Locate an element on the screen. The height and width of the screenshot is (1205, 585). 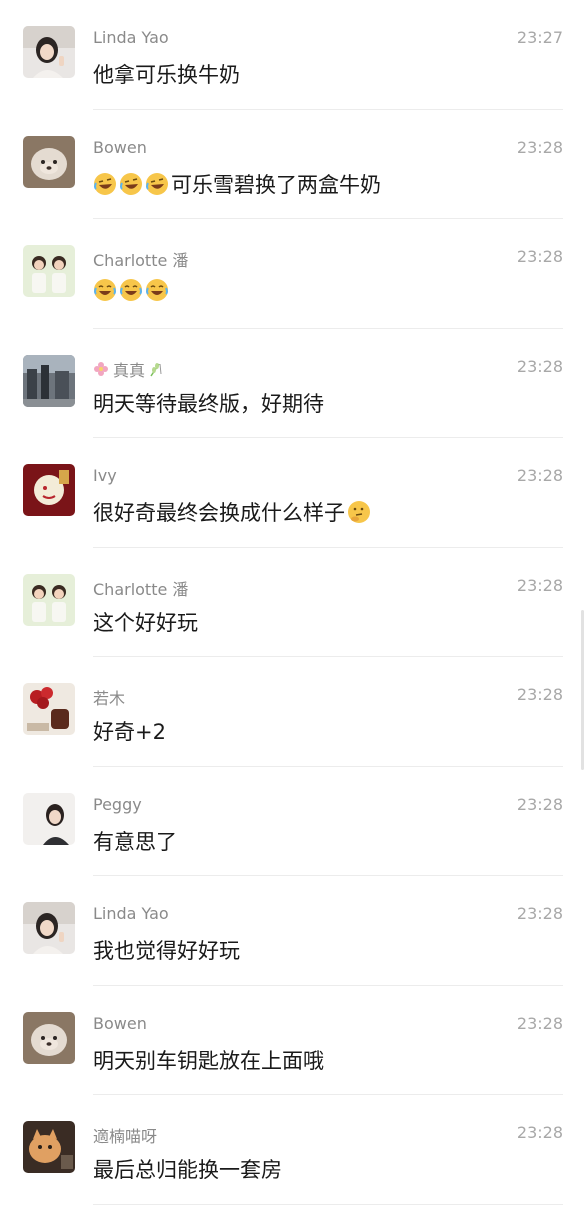
list-item: 若木 23:28 好奇+2 is located at coordinates (292, 712).